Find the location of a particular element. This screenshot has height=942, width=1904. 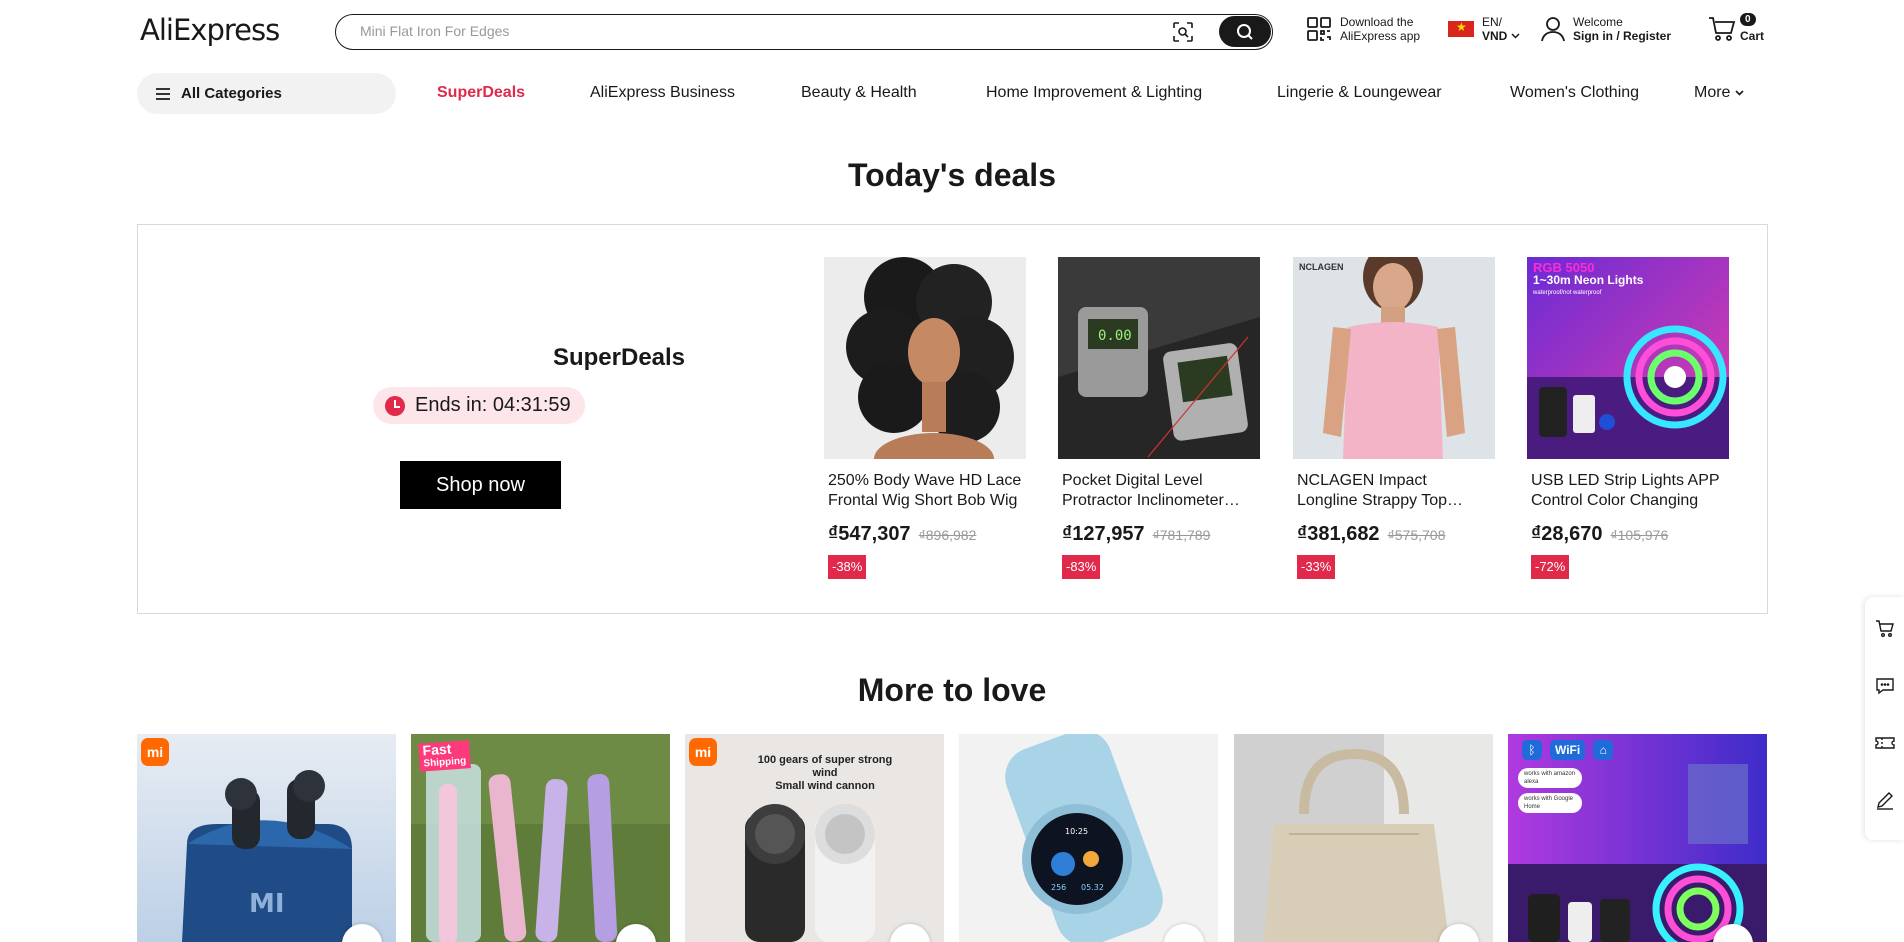

download-app: Download the AliExpress app is located at coordinates (1363, 29).